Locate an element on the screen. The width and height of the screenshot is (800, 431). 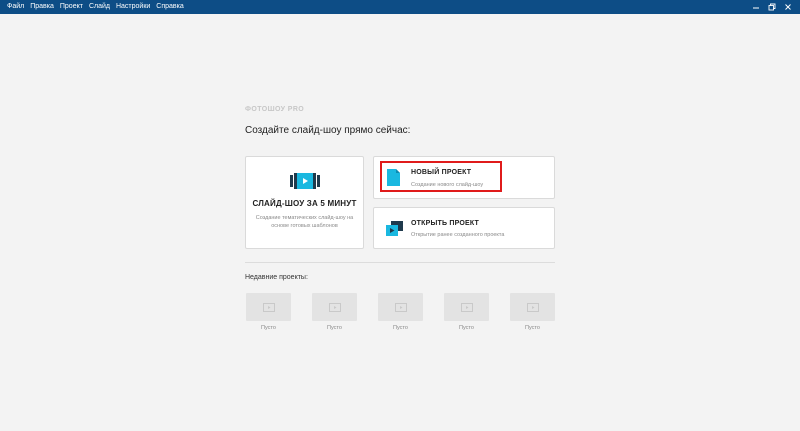
recent-projects-heading: Недавние проекты: is located at coordinates (276, 277).